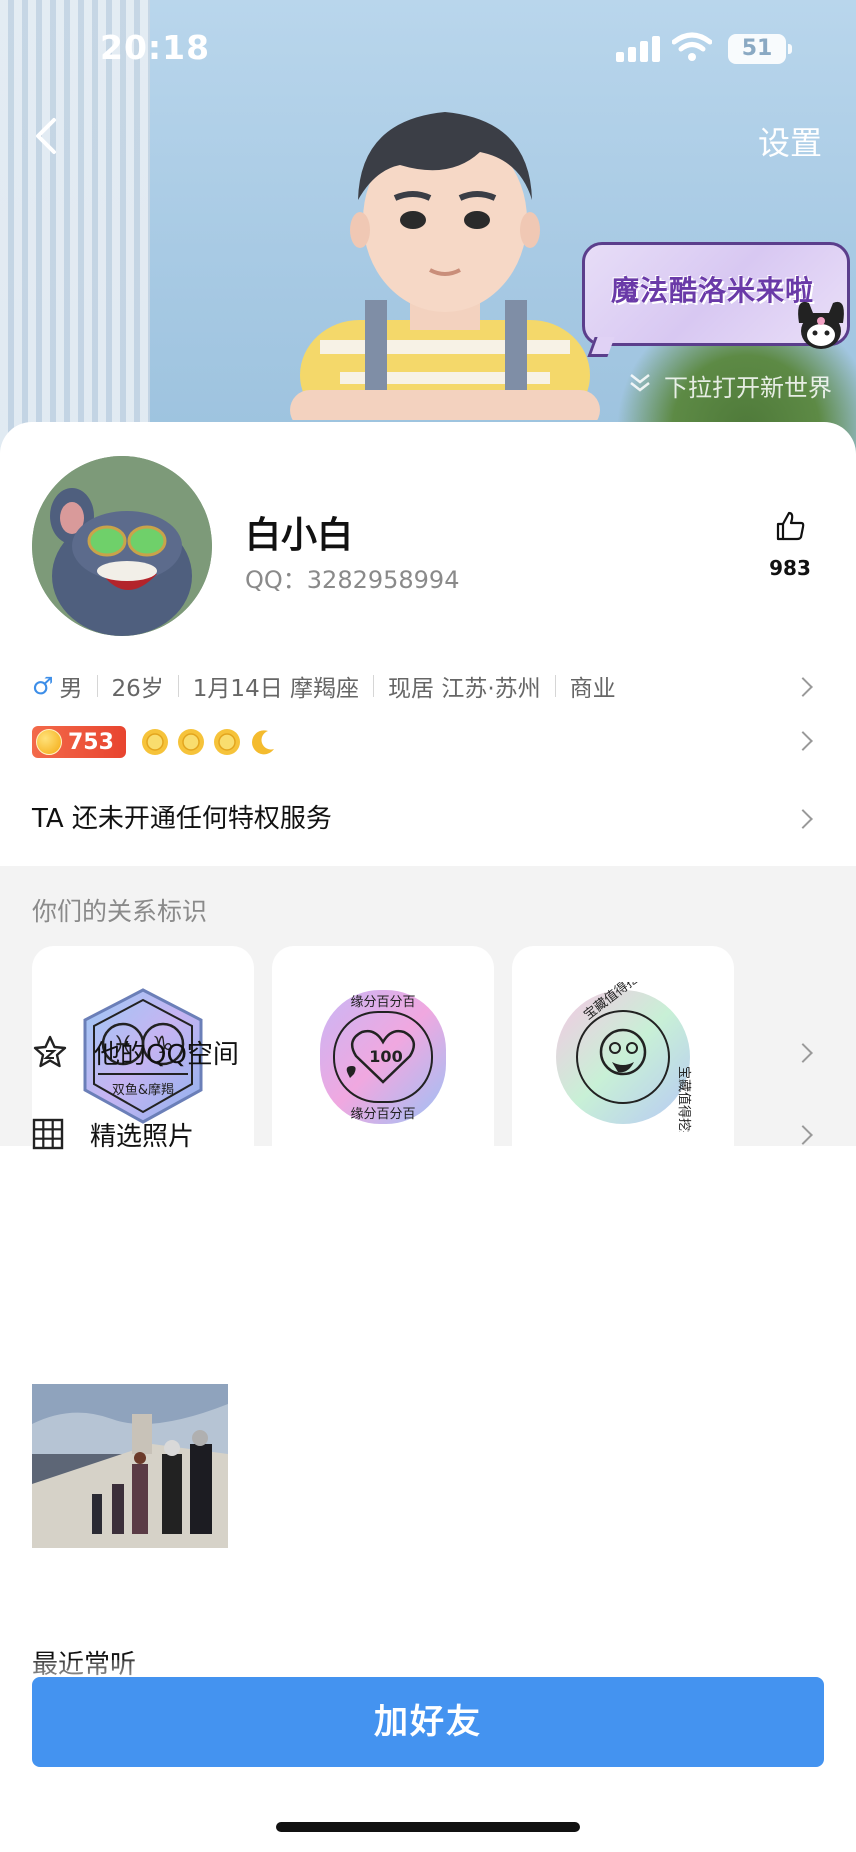  What do you see at coordinates (428, 1134) in the screenshot?
I see `featured-photos-entry: 精选照片` at bounding box center [428, 1134].